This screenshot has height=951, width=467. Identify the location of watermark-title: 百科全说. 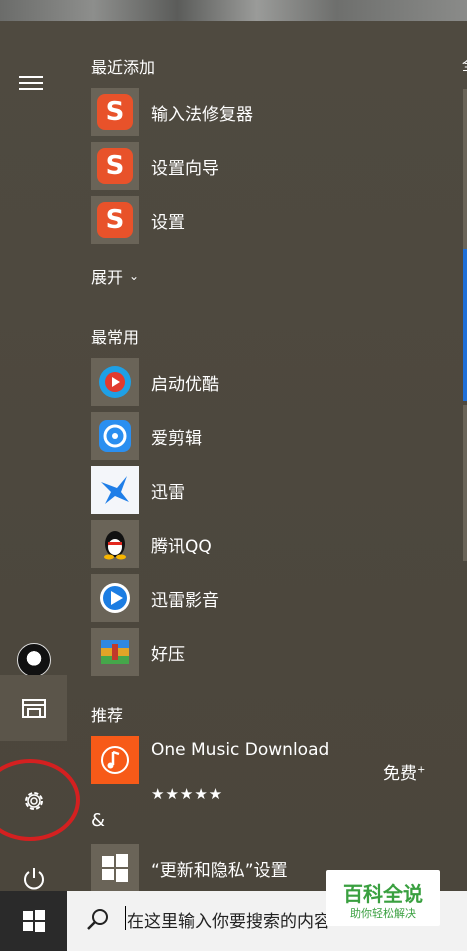
(383, 894).